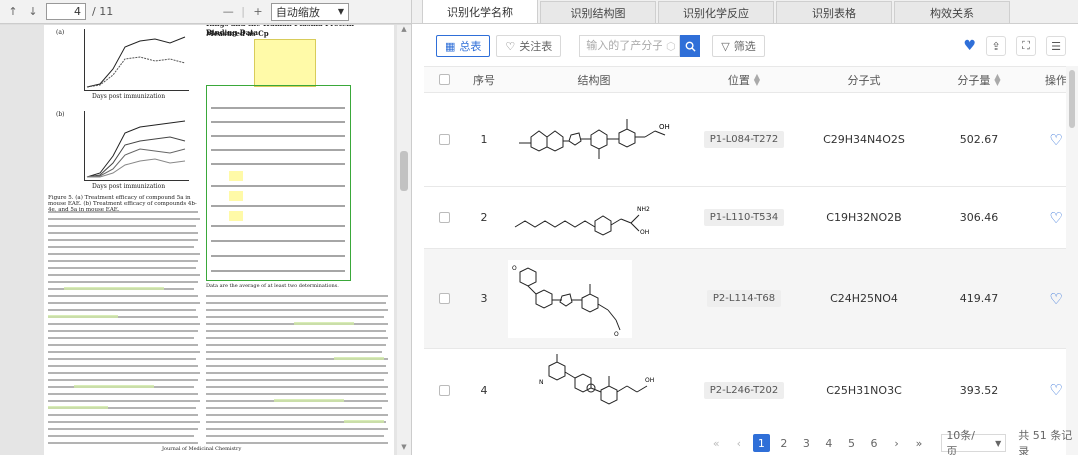 This screenshot has height=455, width=1078. I want to click on position-tag: P1-L110-T534, so click(744, 217).